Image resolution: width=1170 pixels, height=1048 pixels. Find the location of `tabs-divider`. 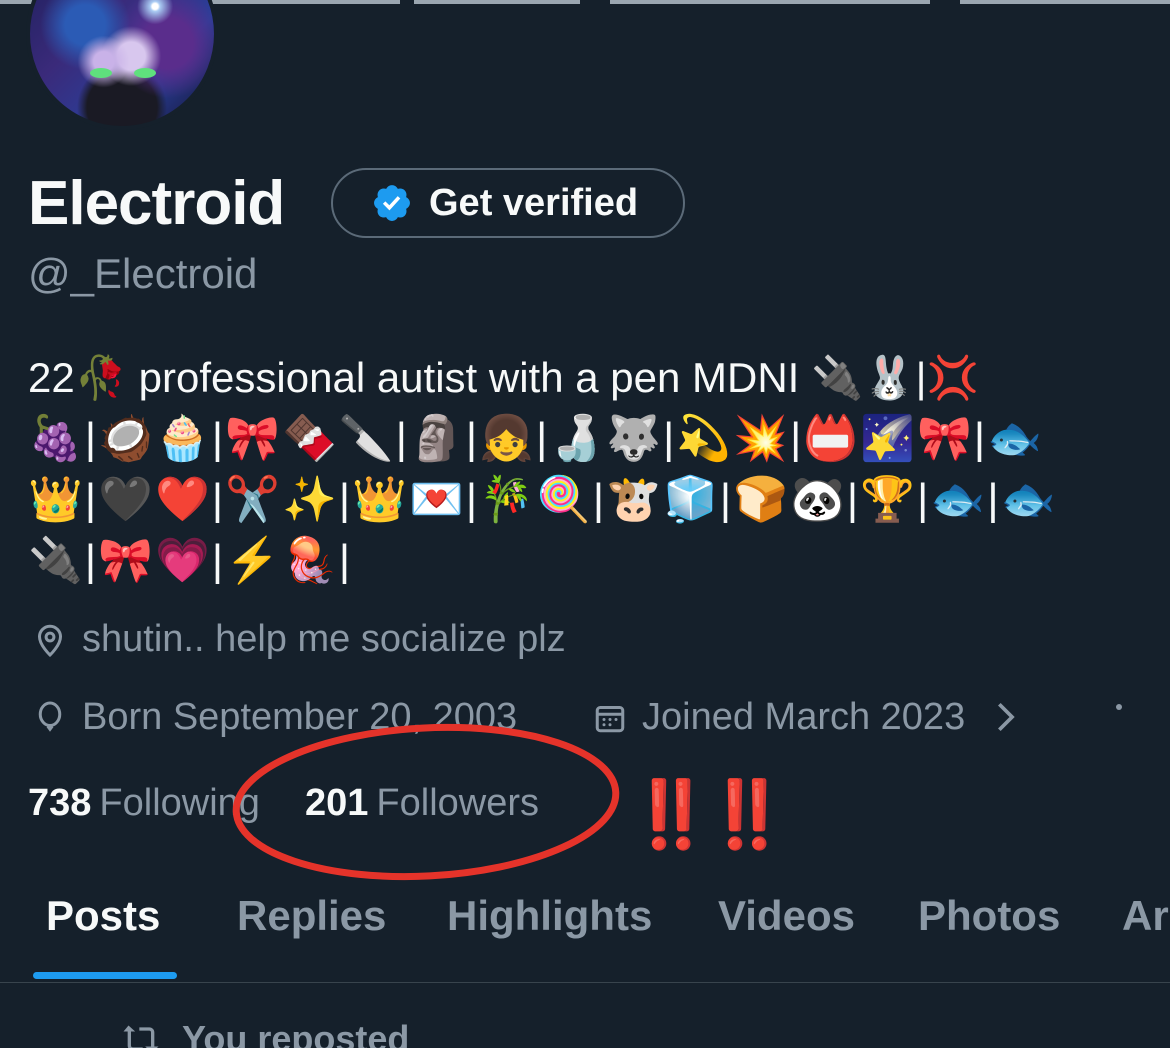

tabs-divider is located at coordinates (585, 982).